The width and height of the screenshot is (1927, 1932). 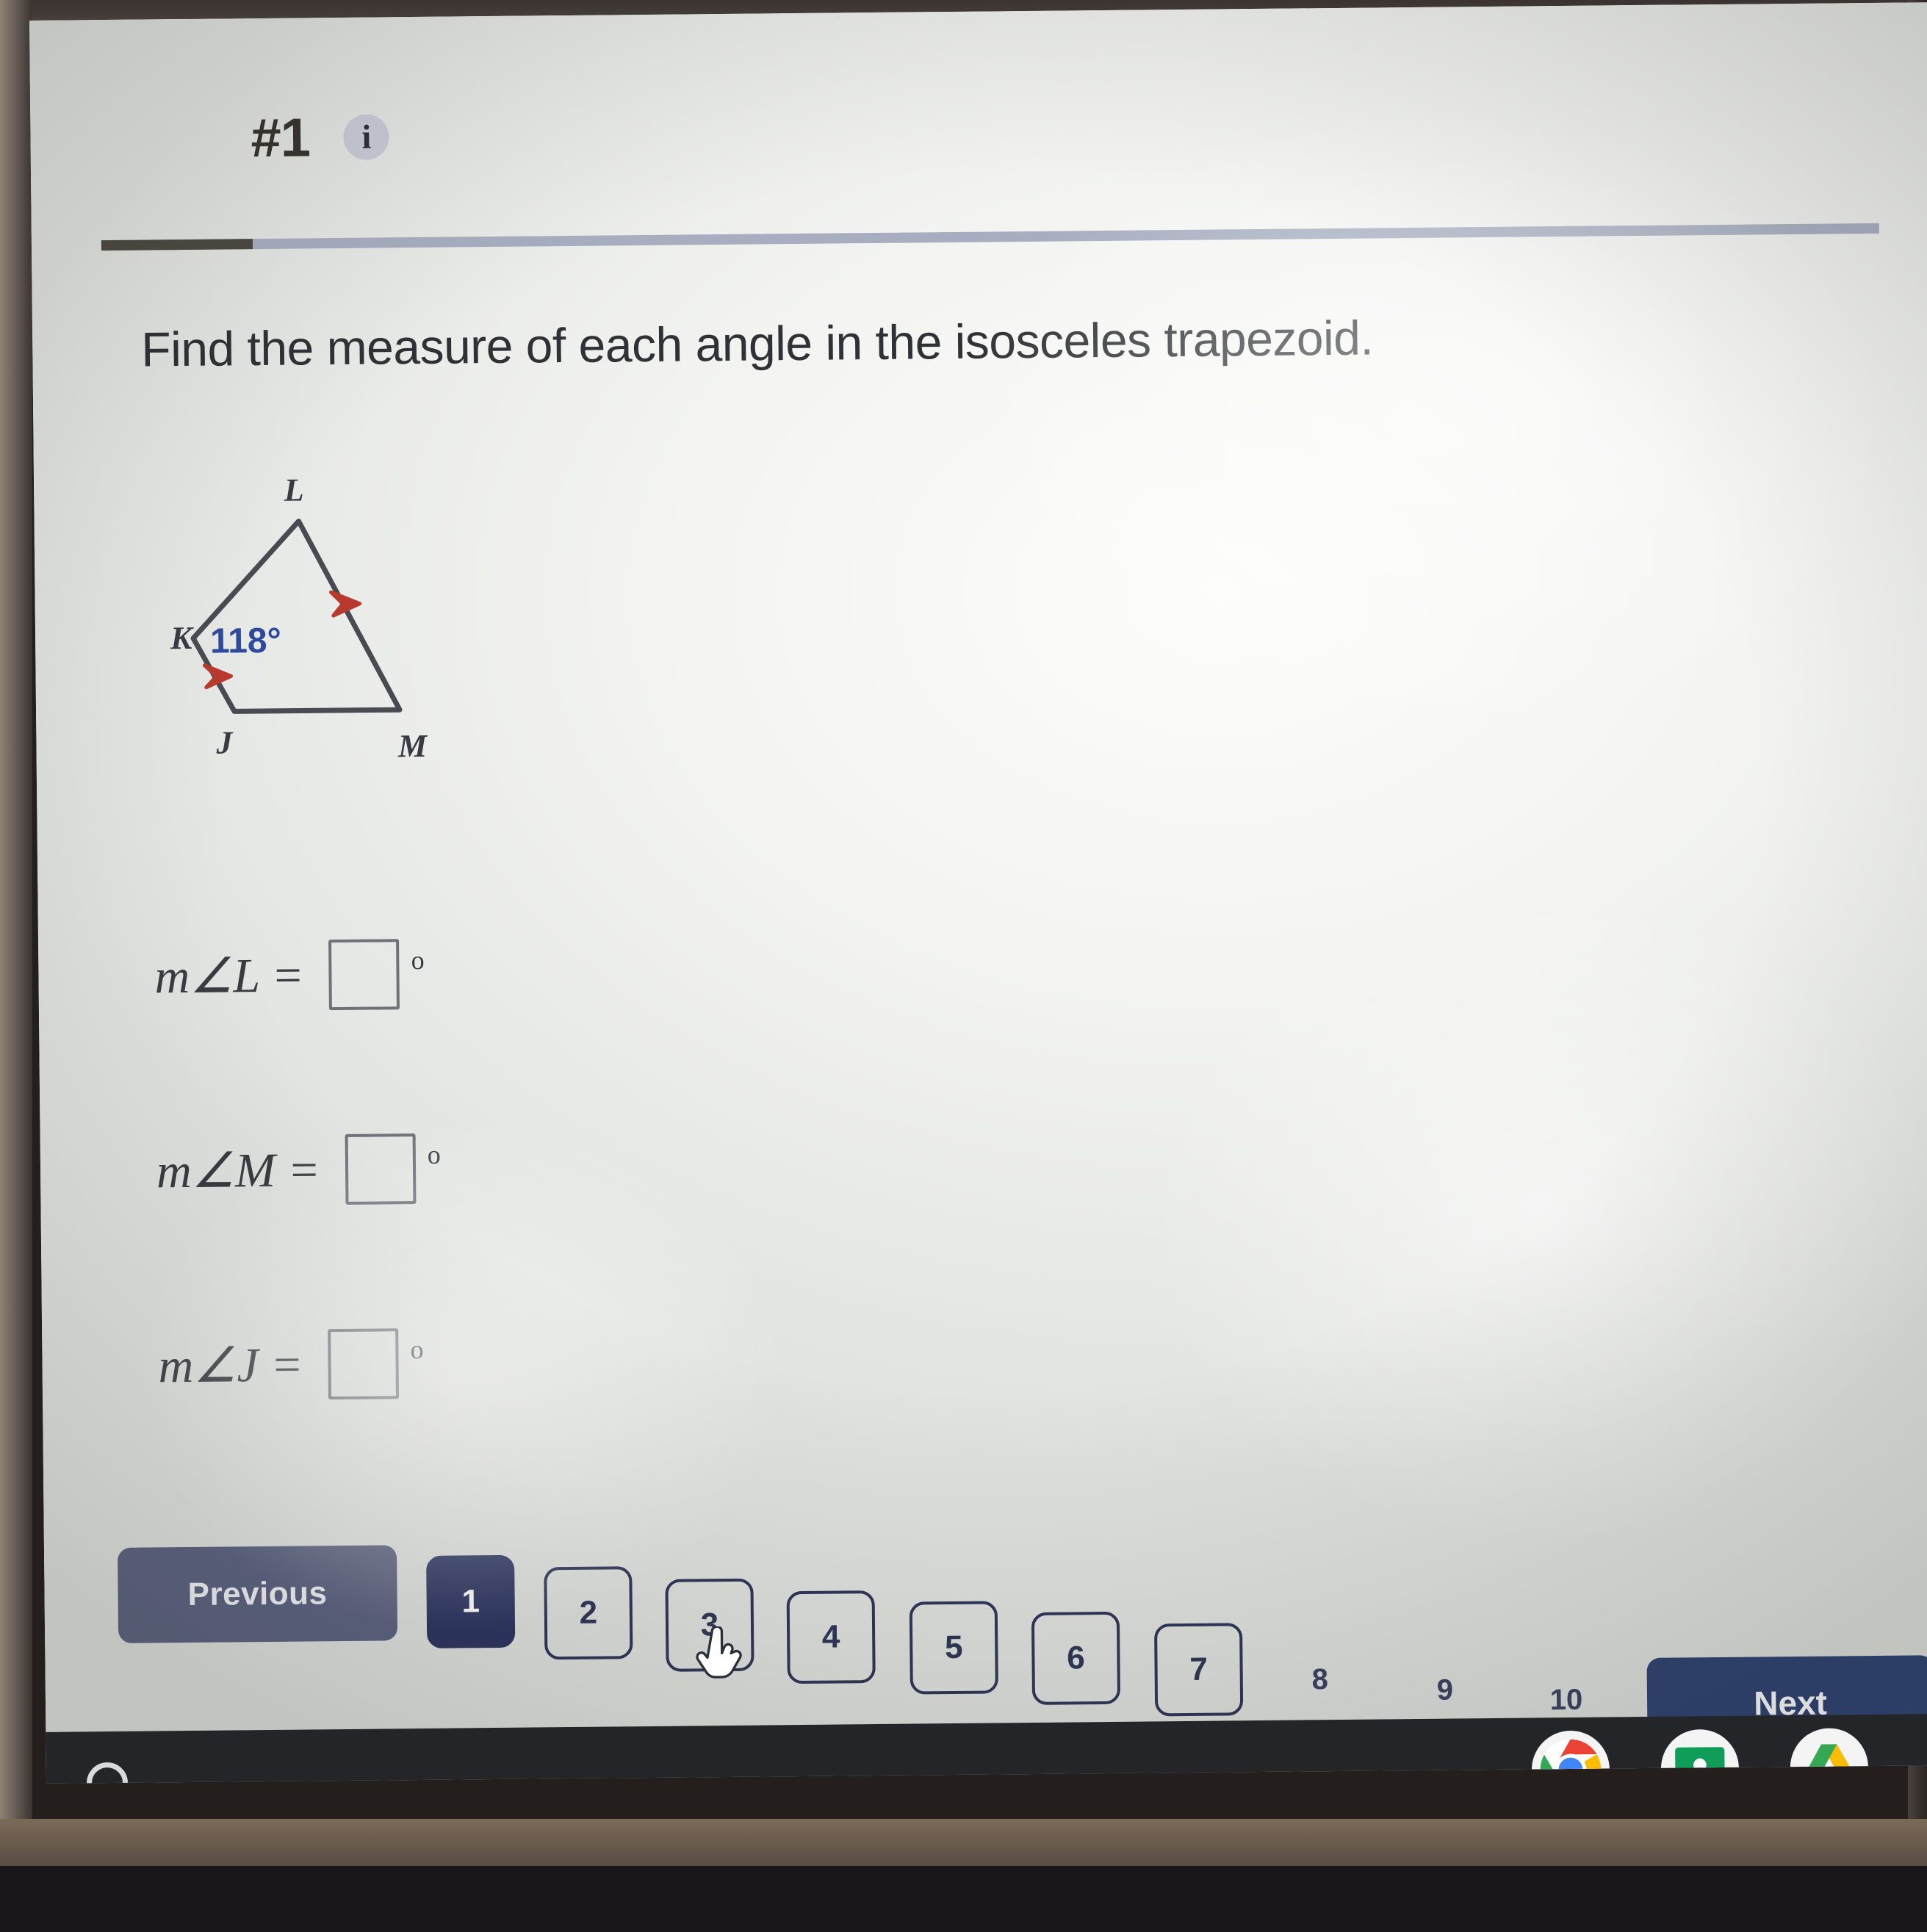 What do you see at coordinates (417, 1349) in the screenshot?
I see `degree-symbol-angle-j: o` at bounding box center [417, 1349].